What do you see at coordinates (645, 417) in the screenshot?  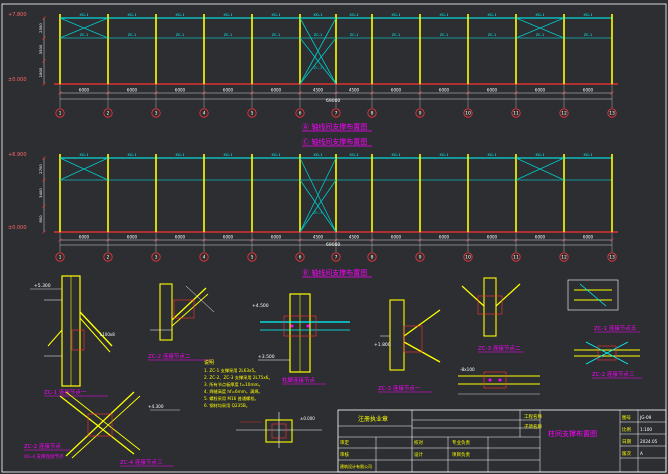 I see `tb-value-1: JG-09` at bounding box center [645, 417].